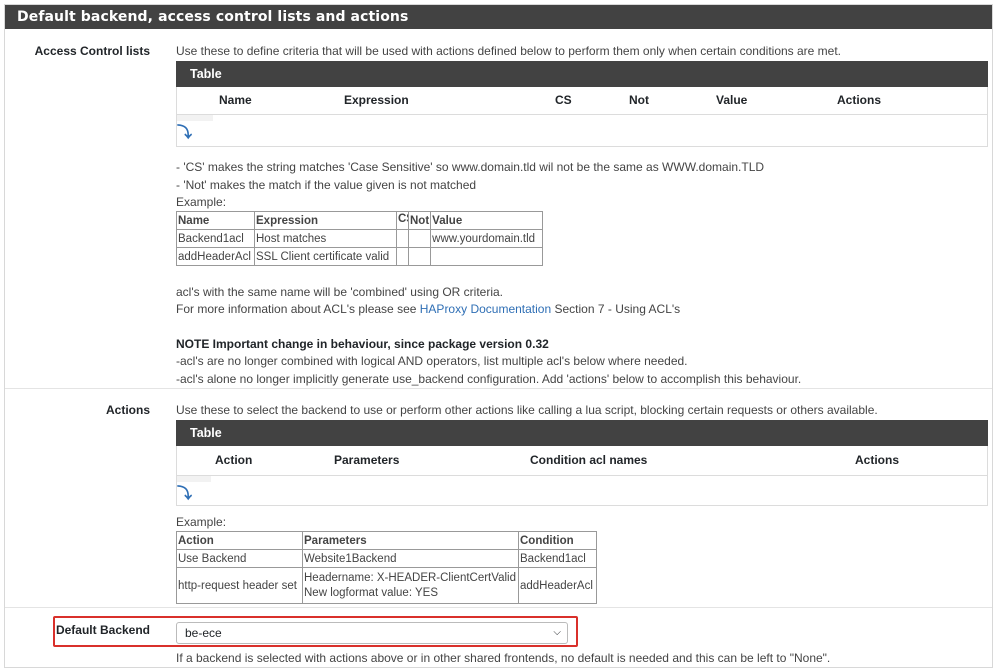 The image size is (999, 672). Describe the element at coordinates (639, 100) in the screenshot. I see `acl-col-not: Not` at that location.